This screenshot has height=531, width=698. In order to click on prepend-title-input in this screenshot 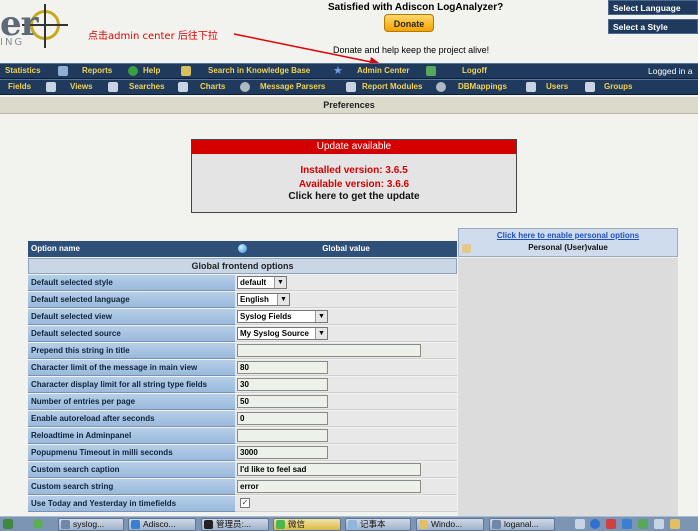, I will do `click(329, 350)`.